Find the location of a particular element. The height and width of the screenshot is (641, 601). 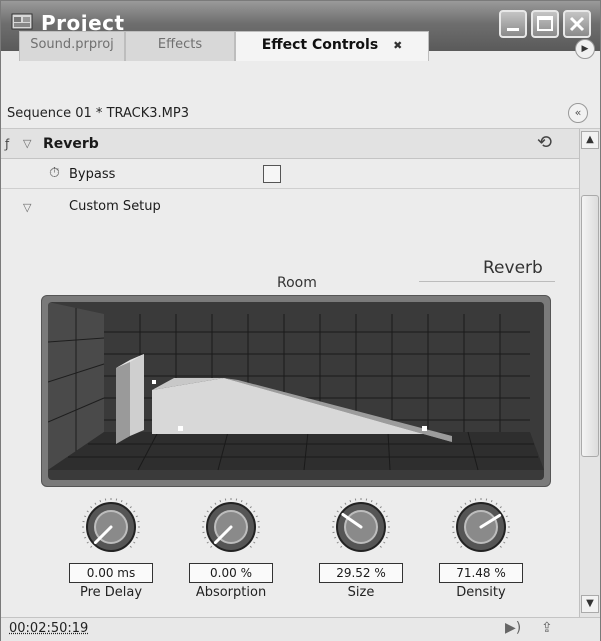

absorption-dial is located at coordinates (231, 527).